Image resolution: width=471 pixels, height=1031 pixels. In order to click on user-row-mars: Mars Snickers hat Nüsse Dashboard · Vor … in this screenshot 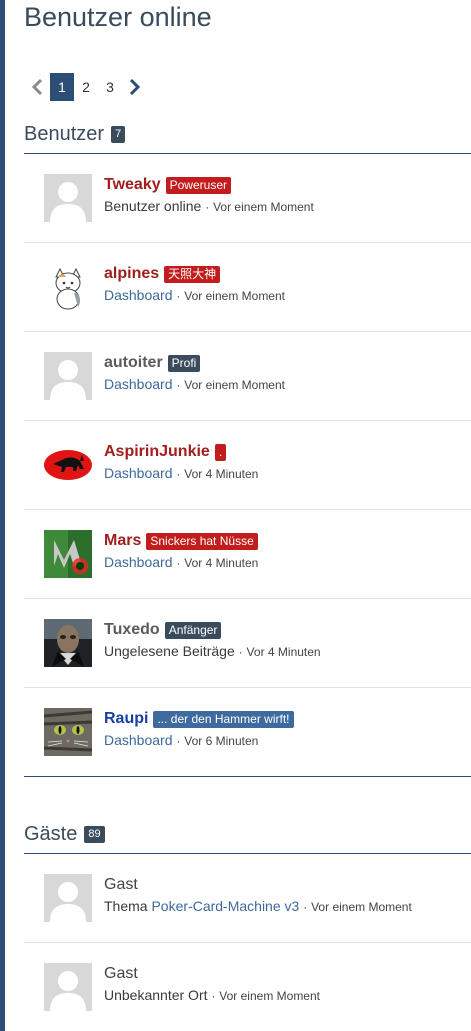, I will do `click(247, 554)`.